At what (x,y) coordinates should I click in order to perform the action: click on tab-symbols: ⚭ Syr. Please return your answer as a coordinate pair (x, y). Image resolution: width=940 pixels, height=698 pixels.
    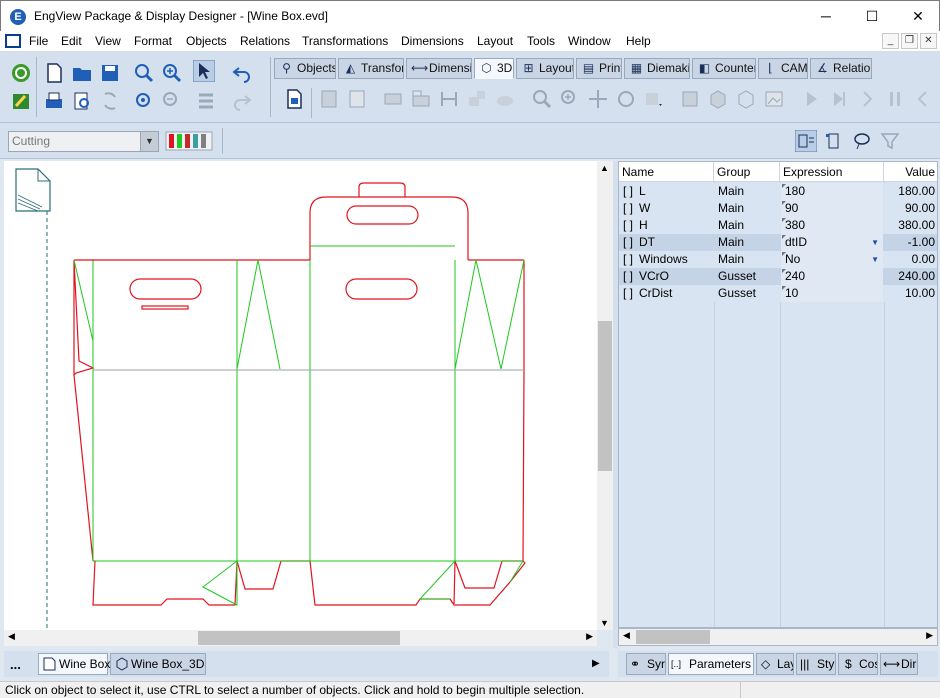
    Looking at the image, I should click on (646, 664).